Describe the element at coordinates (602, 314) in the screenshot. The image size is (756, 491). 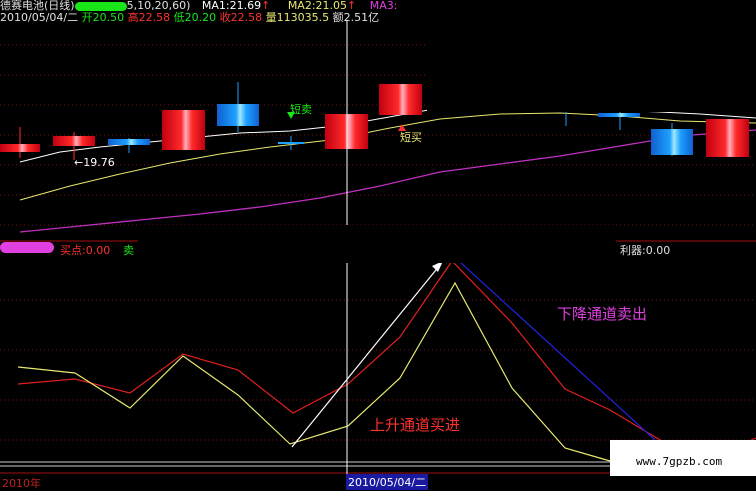
I see `down-channel-label: 下降通道卖出` at that location.